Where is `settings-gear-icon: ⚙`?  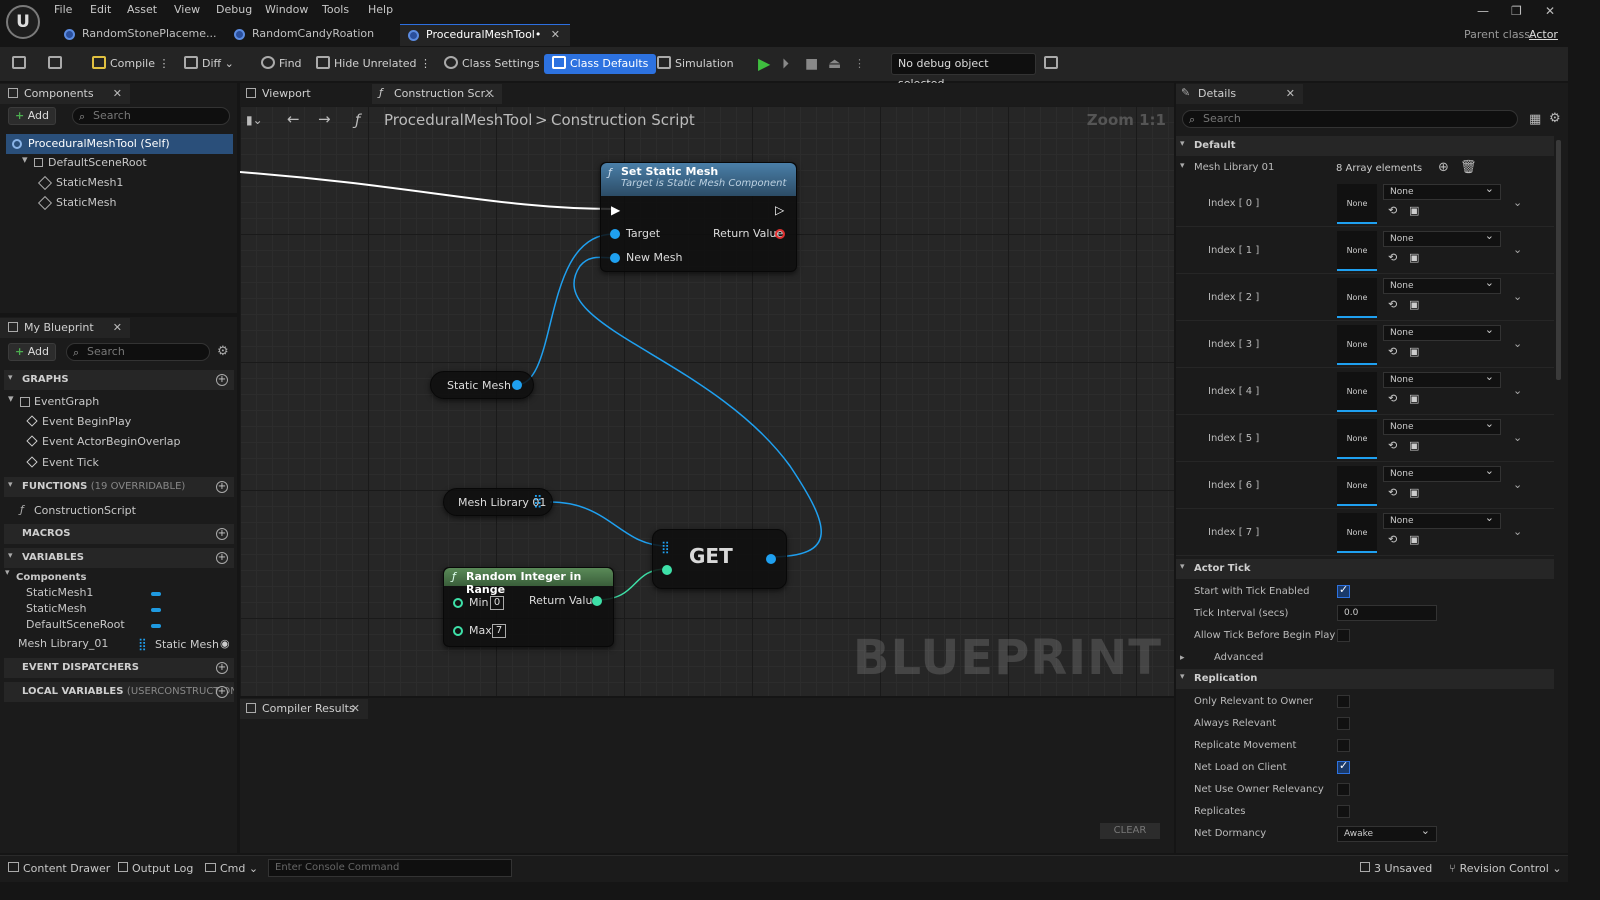 settings-gear-icon: ⚙ is located at coordinates (1555, 118).